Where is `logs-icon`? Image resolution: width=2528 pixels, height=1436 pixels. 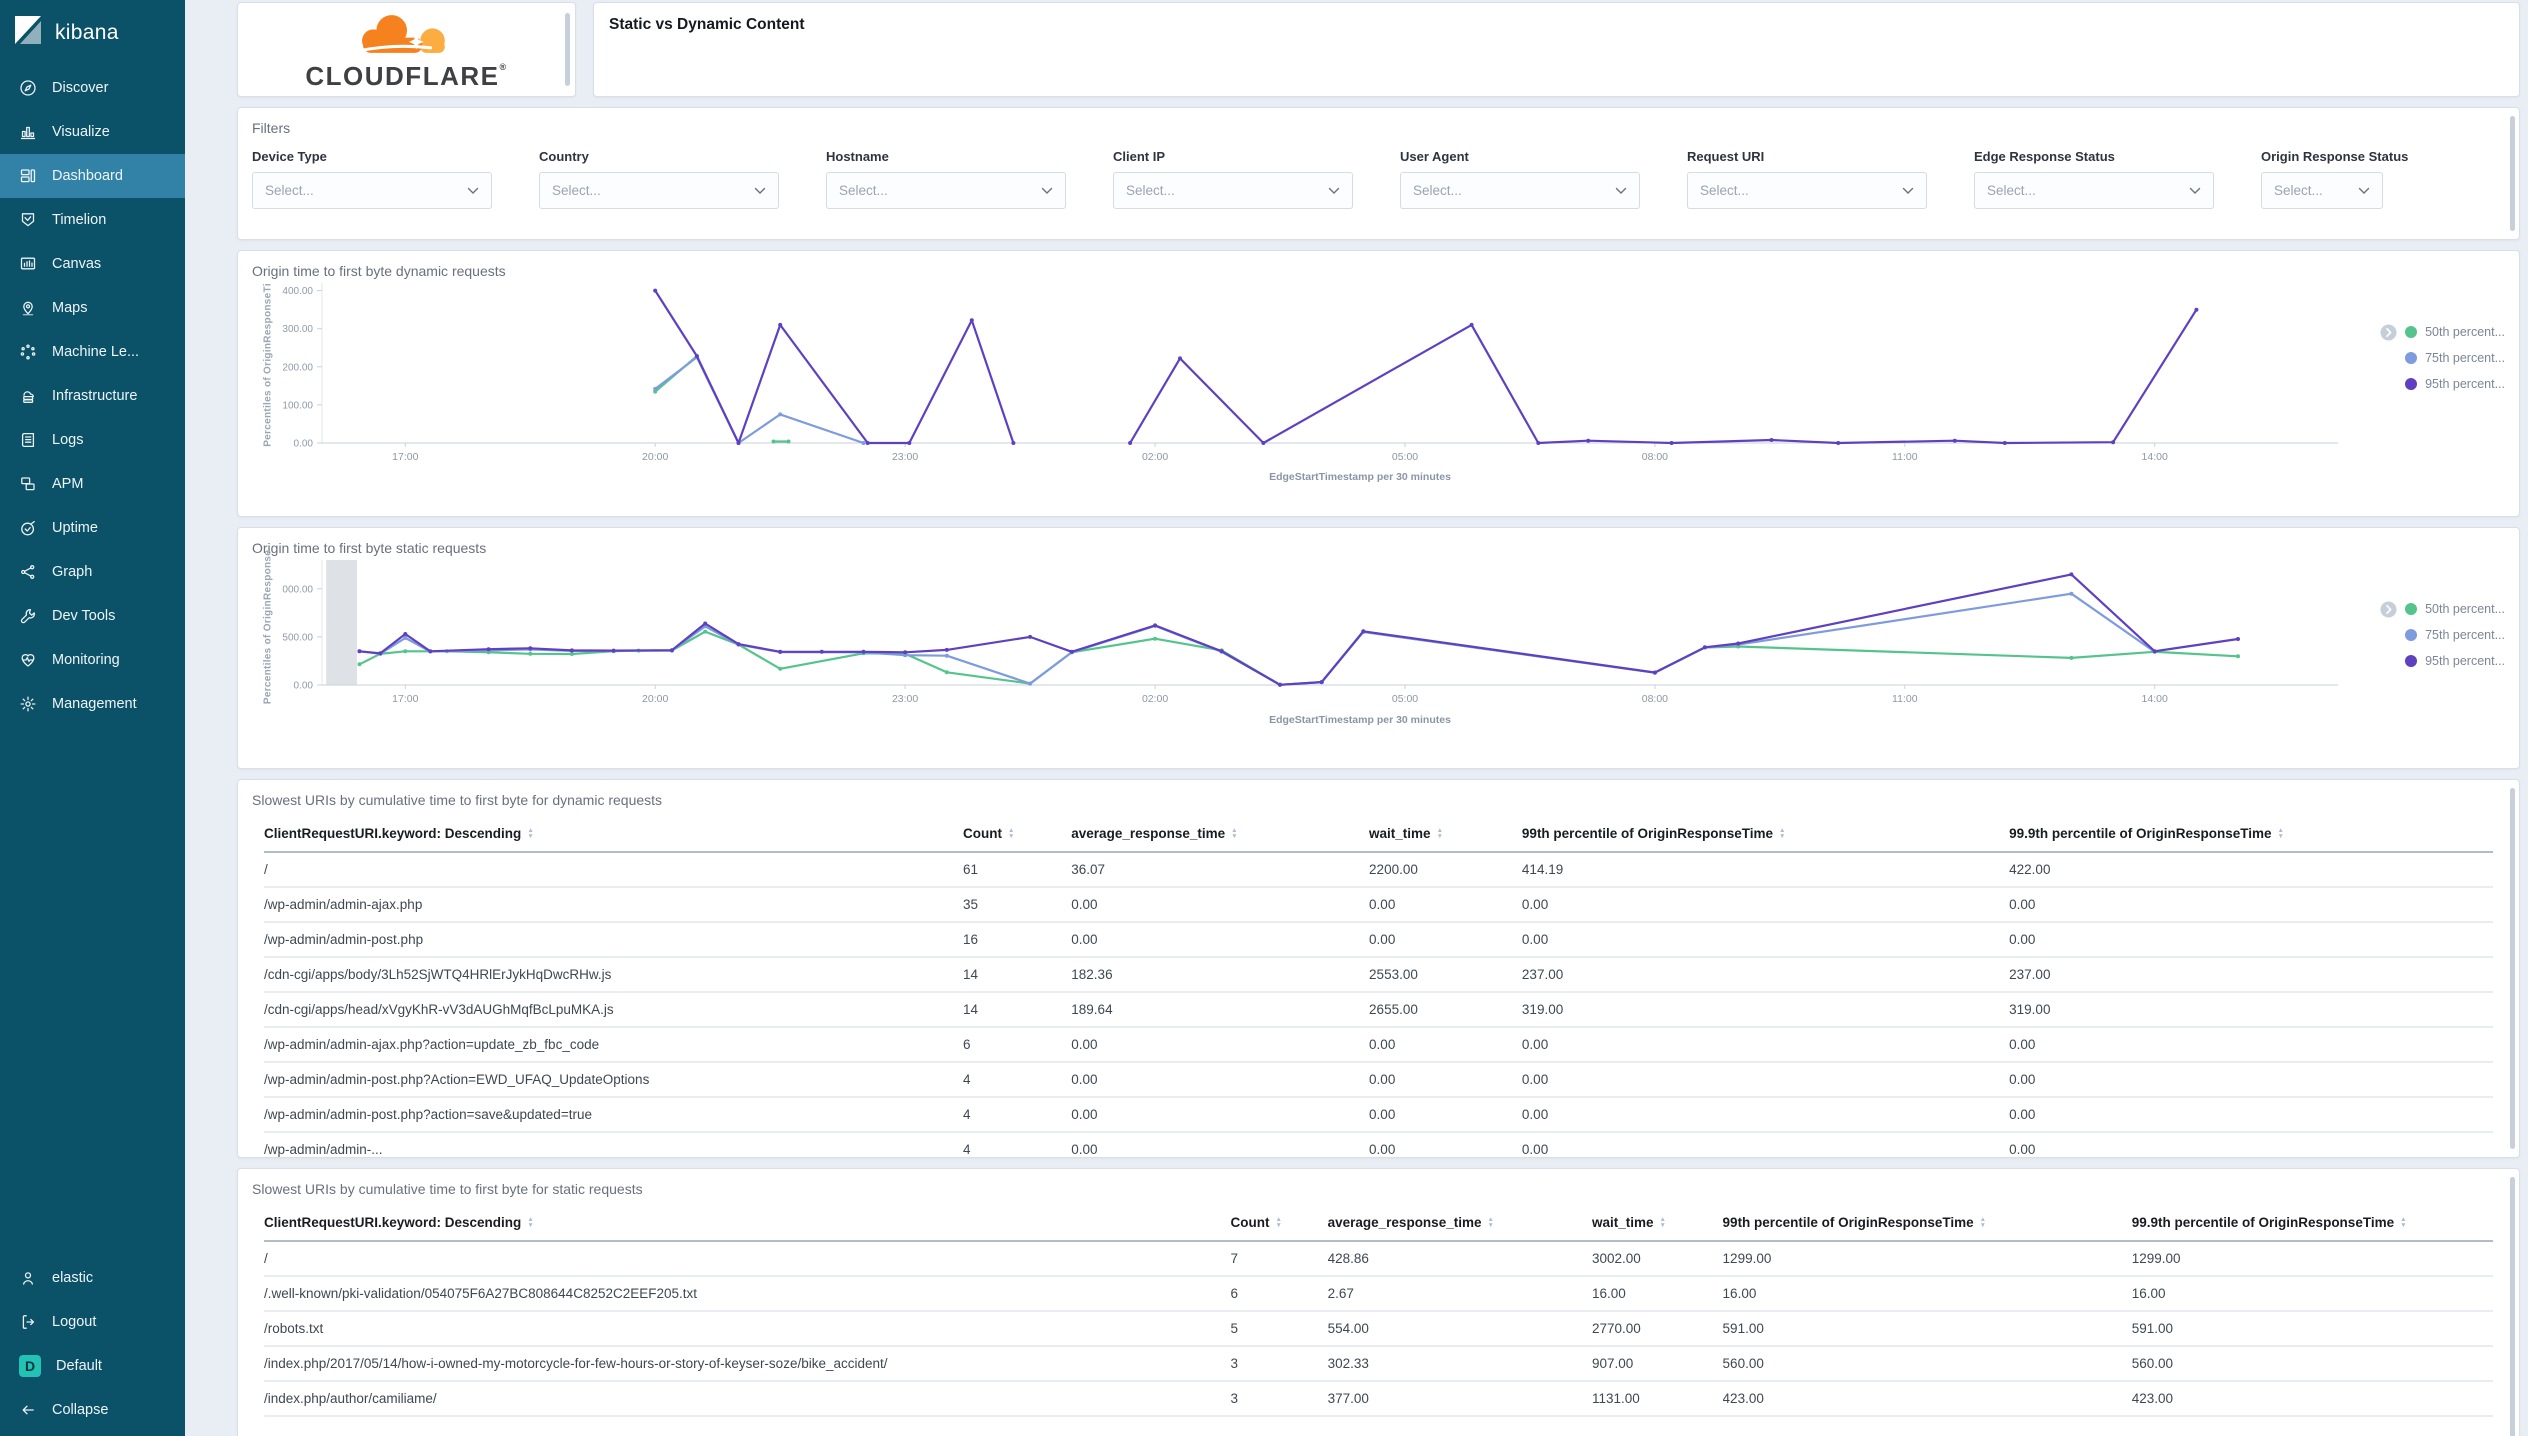 logs-icon is located at coordinates (28, 440).